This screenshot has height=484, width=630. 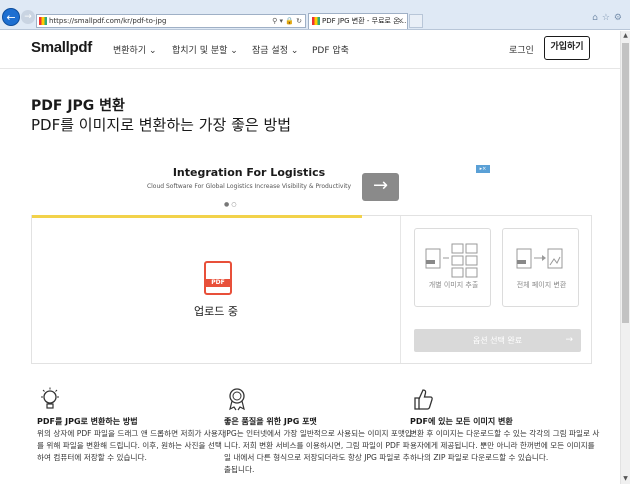 What do you see at coordinates (249, 172) in the screenshot?
I see `ad-title: Integration For Logistics` at bounding box center [249, 172].